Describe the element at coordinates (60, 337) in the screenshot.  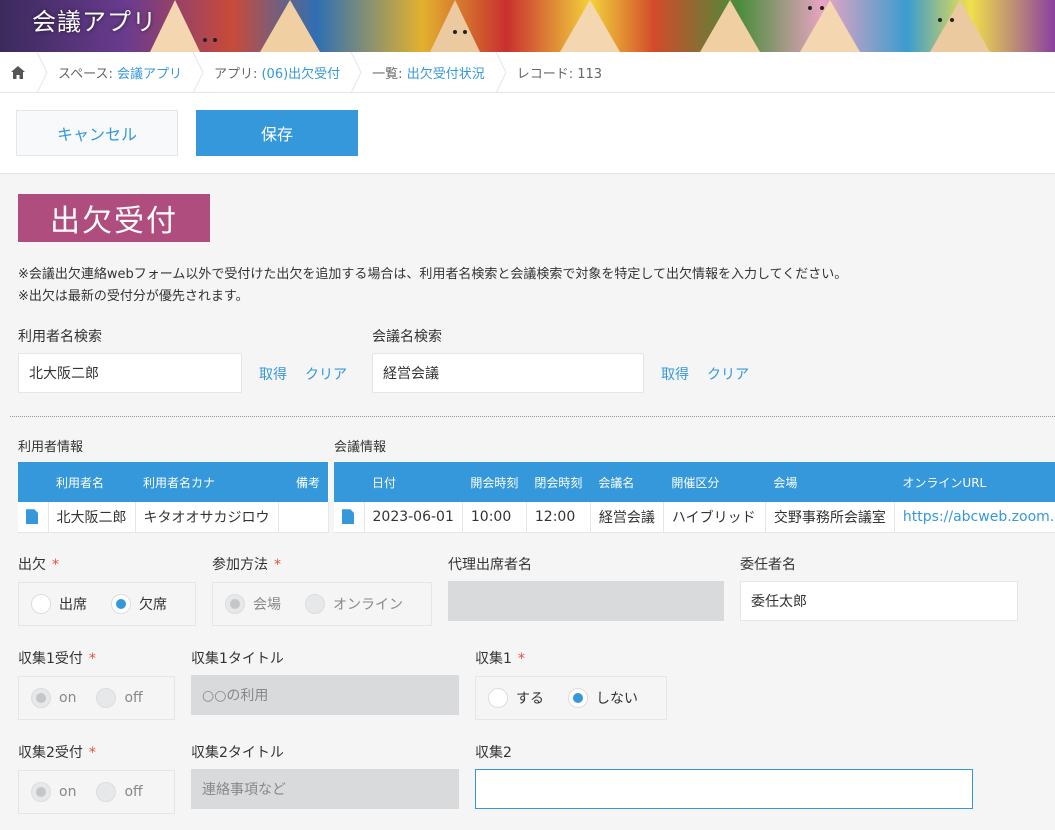
I see `user-search-label: 利用者名検索` at that location.